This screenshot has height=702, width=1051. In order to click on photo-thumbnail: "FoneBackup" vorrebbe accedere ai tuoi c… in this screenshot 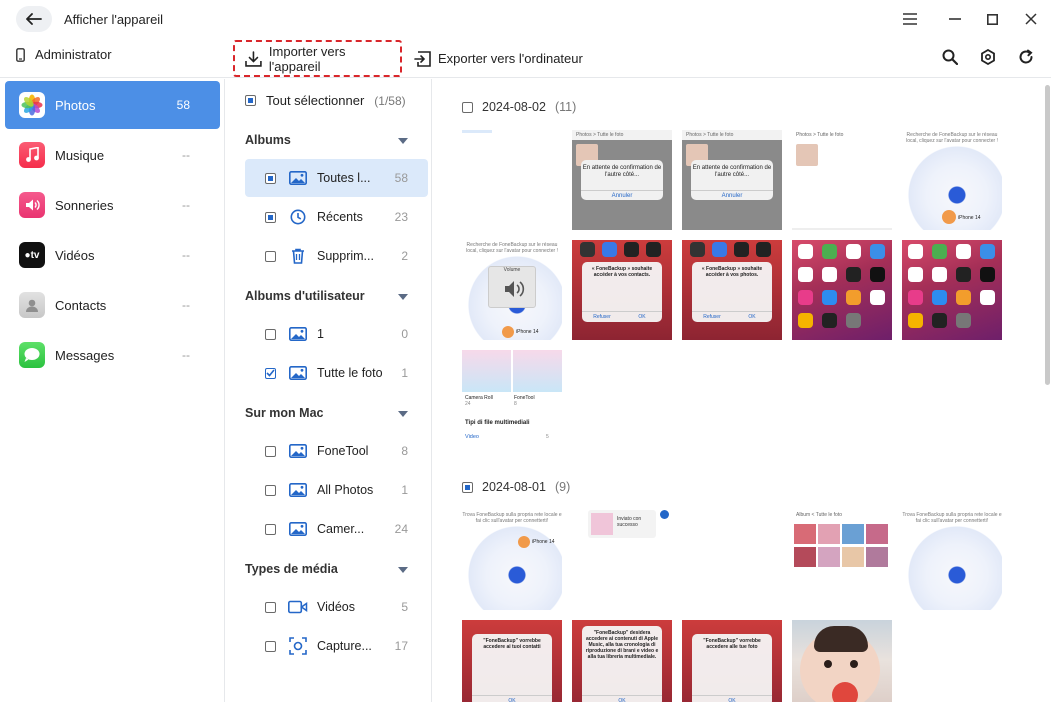, I will do `click(512, 661)`.